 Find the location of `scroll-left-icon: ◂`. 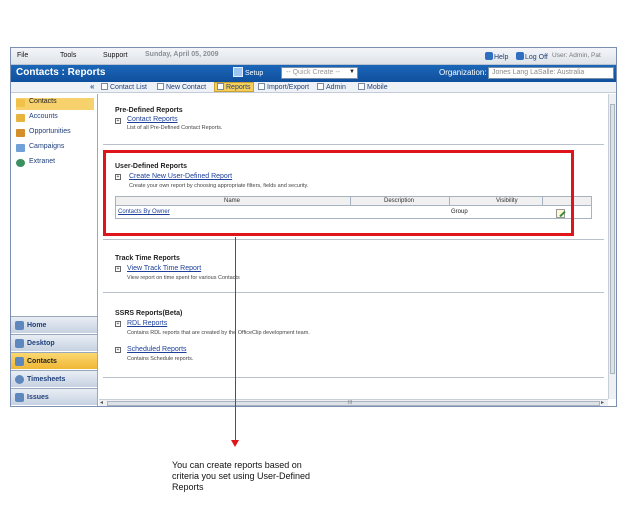

scroll-left-icon: ◂ is located at coordinates (101, 402).